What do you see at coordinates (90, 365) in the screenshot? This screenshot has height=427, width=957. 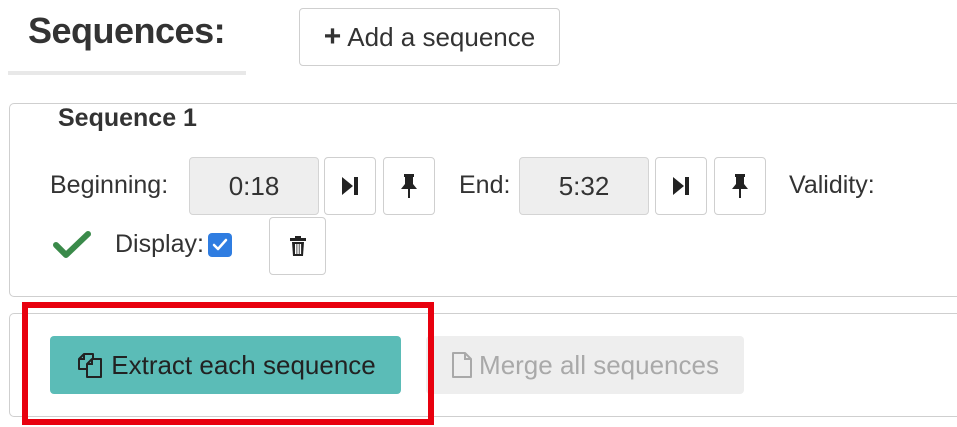 I see `copy-icon` at bounding box center [90, 365].